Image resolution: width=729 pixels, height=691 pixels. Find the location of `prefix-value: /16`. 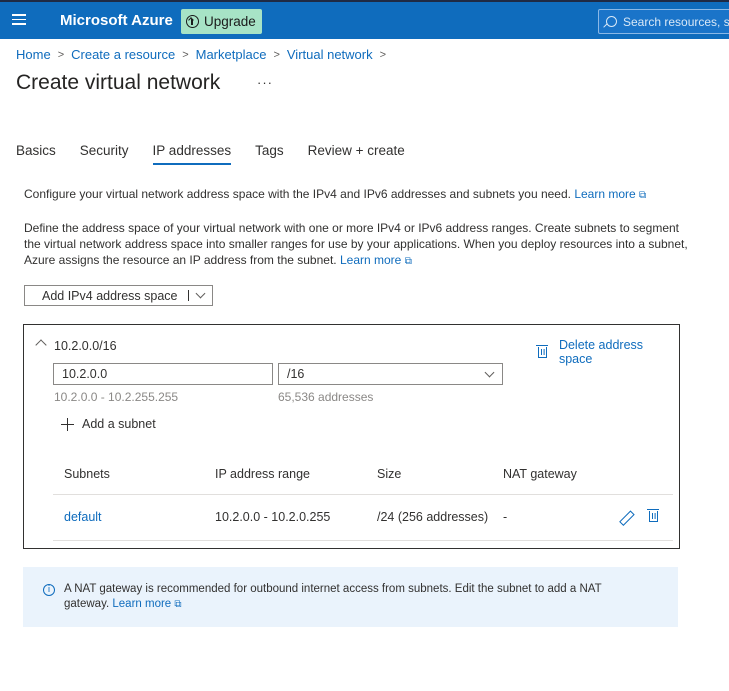

prefix-value: /16 is located at coordinates (296, 374).